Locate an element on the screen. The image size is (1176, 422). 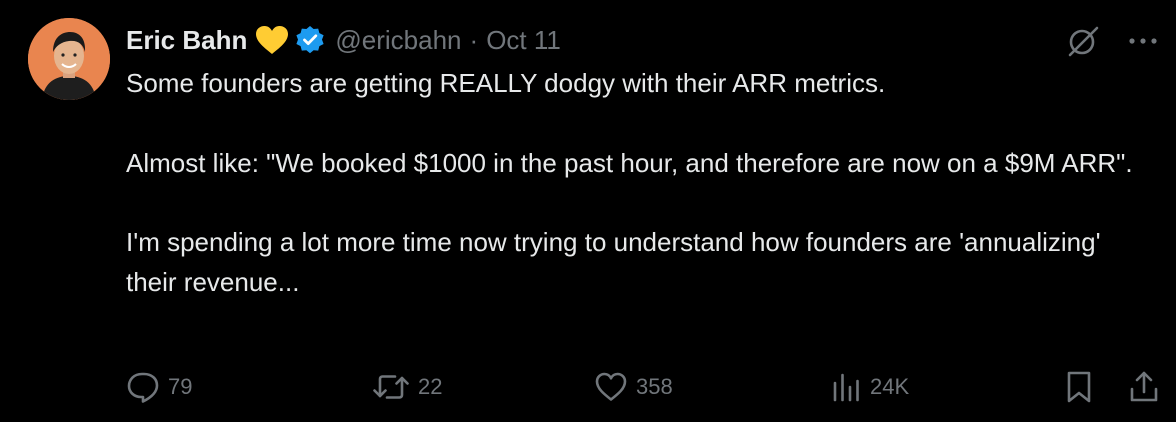
reply-count: 79 is located at coordinates (180, 386).